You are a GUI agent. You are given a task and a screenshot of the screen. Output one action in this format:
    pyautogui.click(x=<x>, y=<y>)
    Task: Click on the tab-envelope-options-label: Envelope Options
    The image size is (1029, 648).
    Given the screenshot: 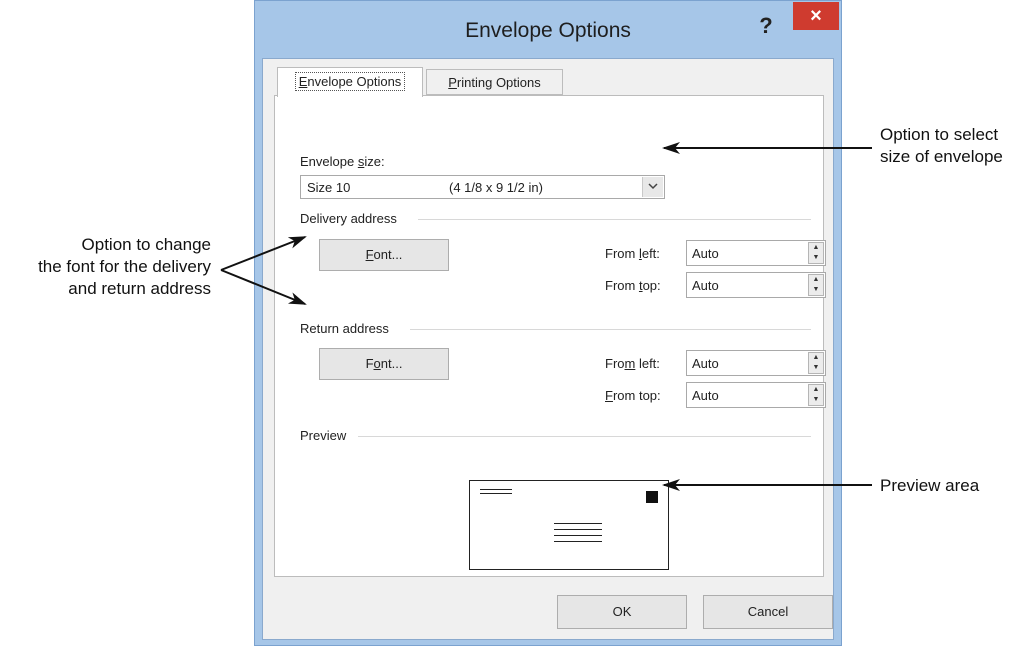 What is the action you would take?
    pyautogui.click(x=350, y=81)
    